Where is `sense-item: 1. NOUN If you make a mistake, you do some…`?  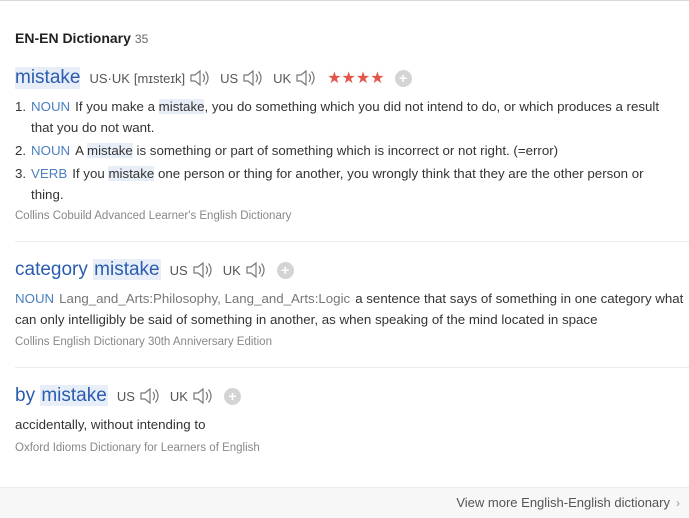
sense-item: 1. NOUN If you make a mistake, you do some… is located at coordinates (337, 117).